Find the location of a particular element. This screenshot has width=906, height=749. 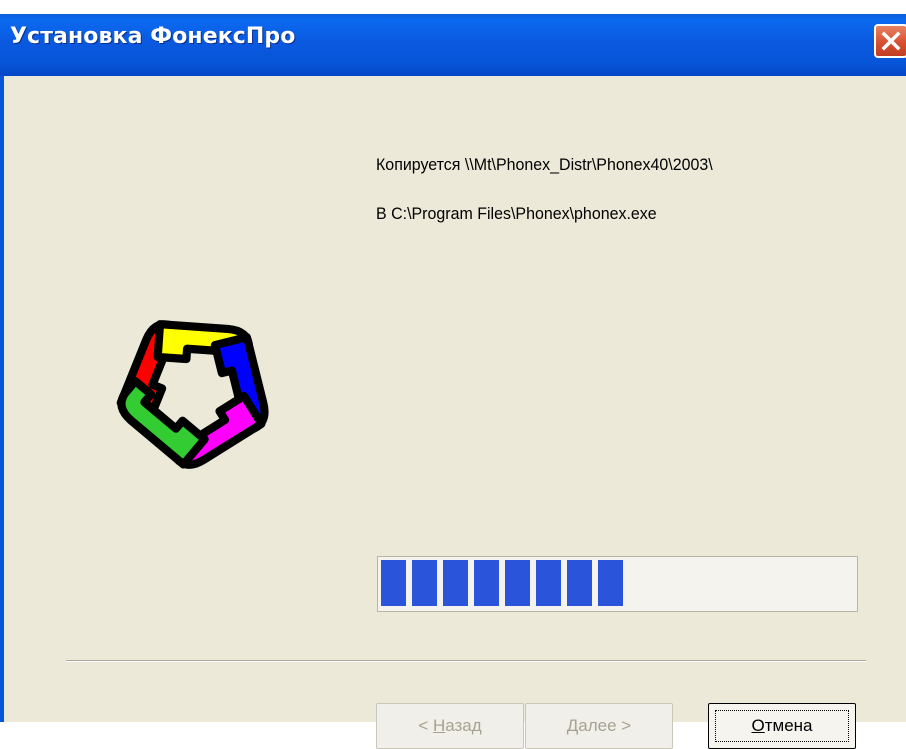

title-bar: Установка ФонексПро is located at coordinates (453, 45).